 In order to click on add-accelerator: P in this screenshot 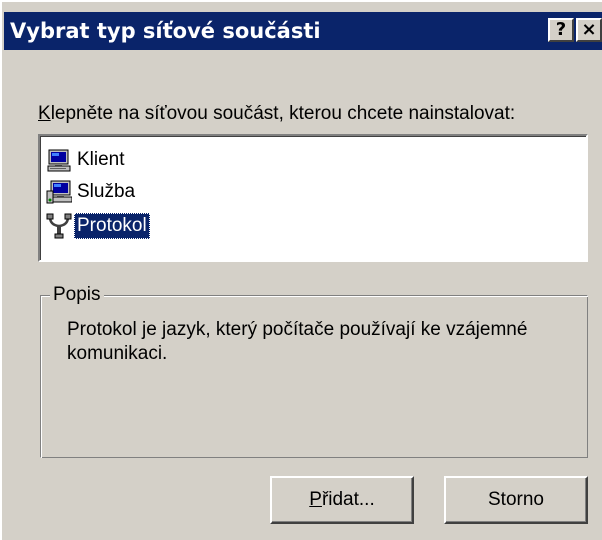, I will do `click(315, 499)`.